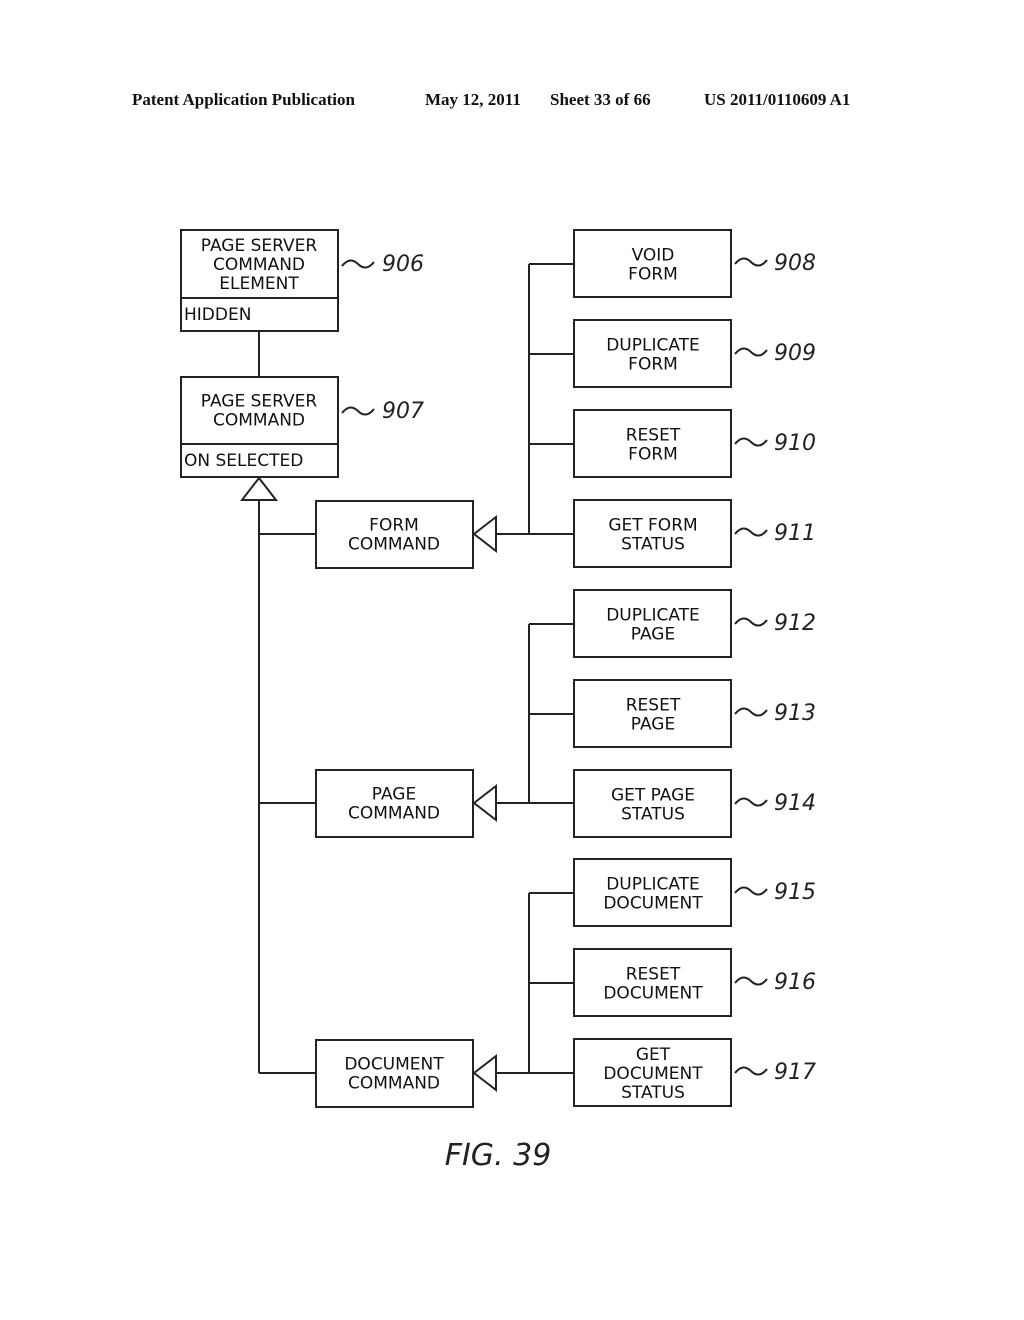 The width and height of the screenshot is (1024, 1320). Describe the element at coordinates (358, 264) in the screenshot. I see `leader-906-icon` at that location.